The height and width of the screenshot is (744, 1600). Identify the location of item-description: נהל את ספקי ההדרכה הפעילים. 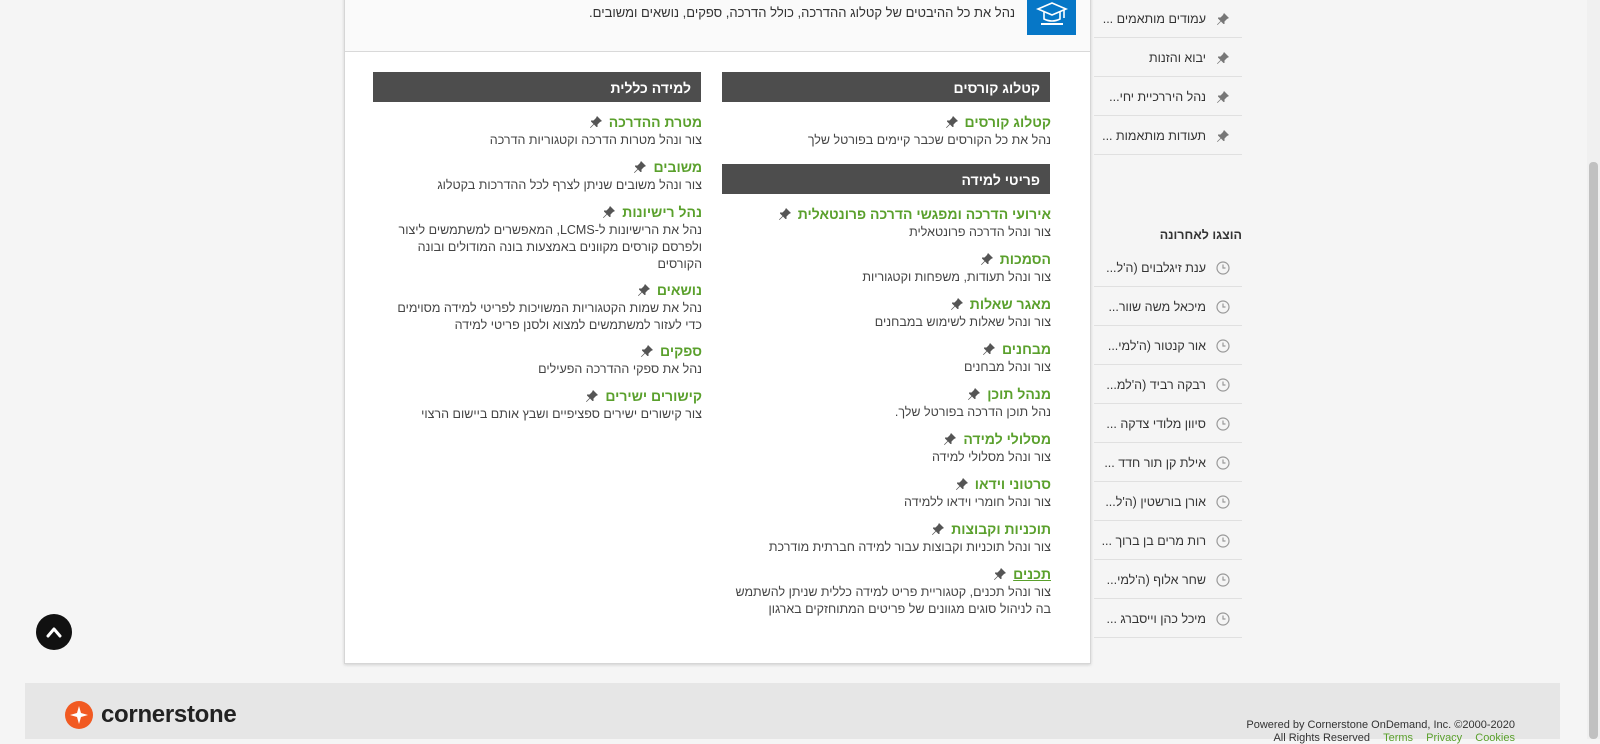
(620, 369).